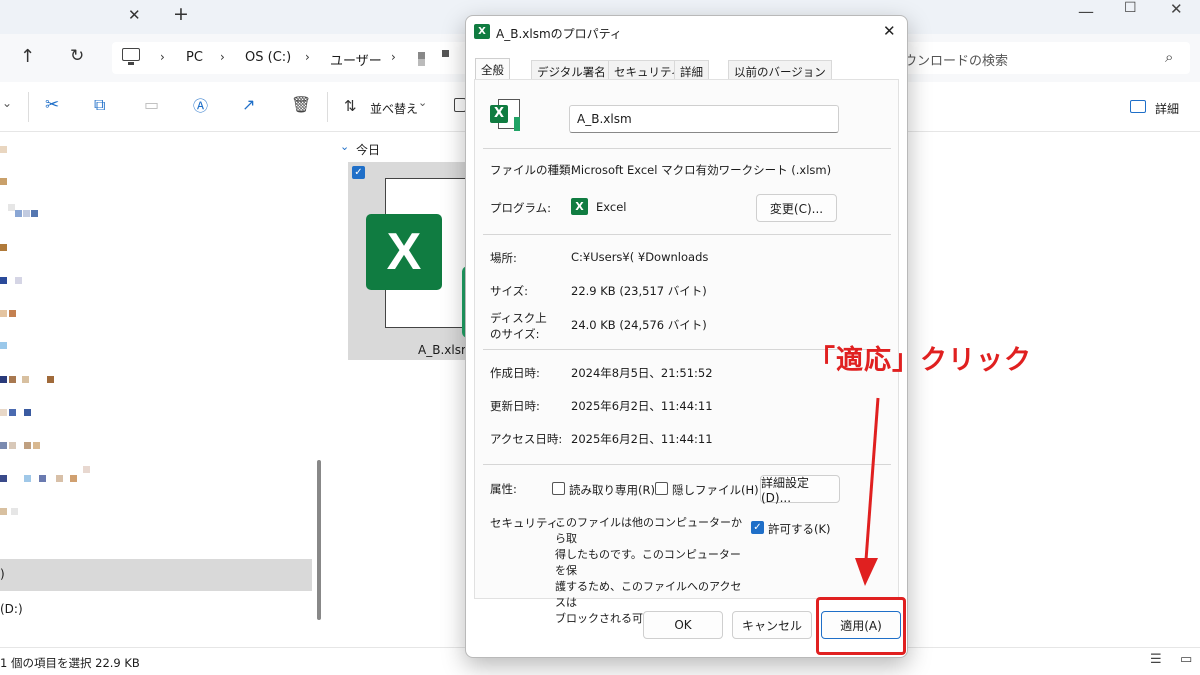 This screenshot has height=675, width=1200. Describe the element at coordinates (70, 663) in the screenshot. I see `status-text: 1 個の項目を選択 22.9 KB` at that location.